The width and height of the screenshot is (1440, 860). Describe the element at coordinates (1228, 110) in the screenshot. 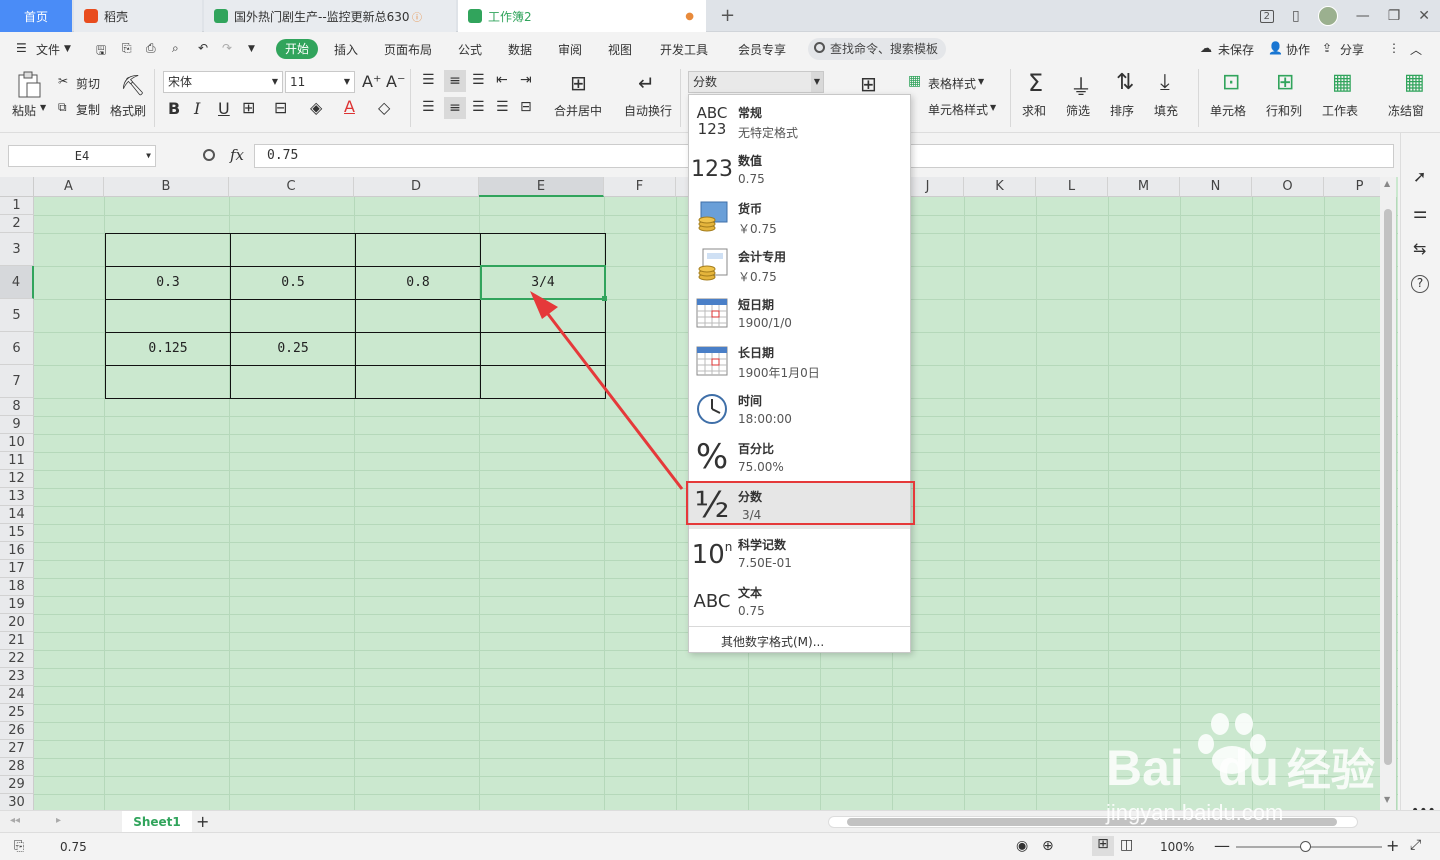

I see `cell-button: 单元格` at that location.